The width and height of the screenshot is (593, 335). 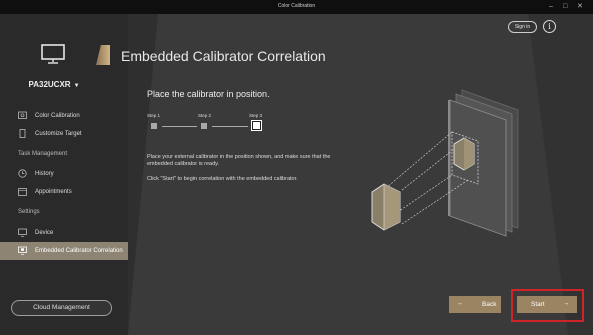 What do you see at coordinates (43, 154) in the screenshot?
I see `section-task-management: Task Management` at bounding box center [43, 154].